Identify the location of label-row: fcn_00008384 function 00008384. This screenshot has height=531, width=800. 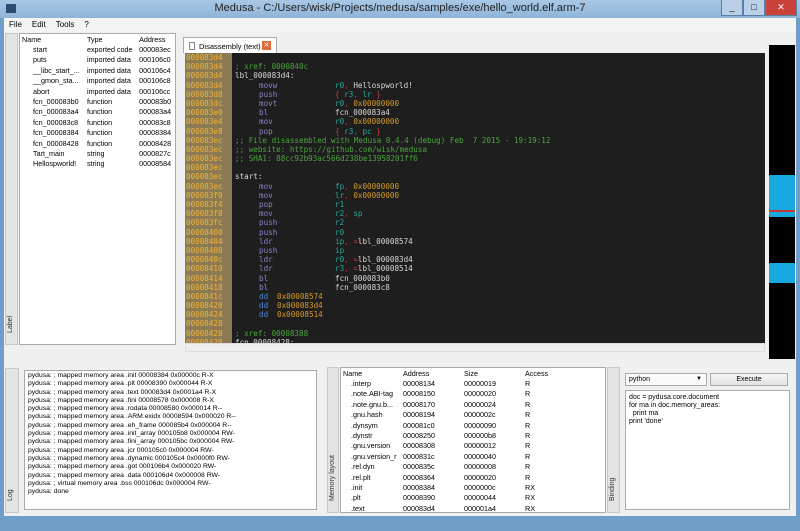
(97, 133).